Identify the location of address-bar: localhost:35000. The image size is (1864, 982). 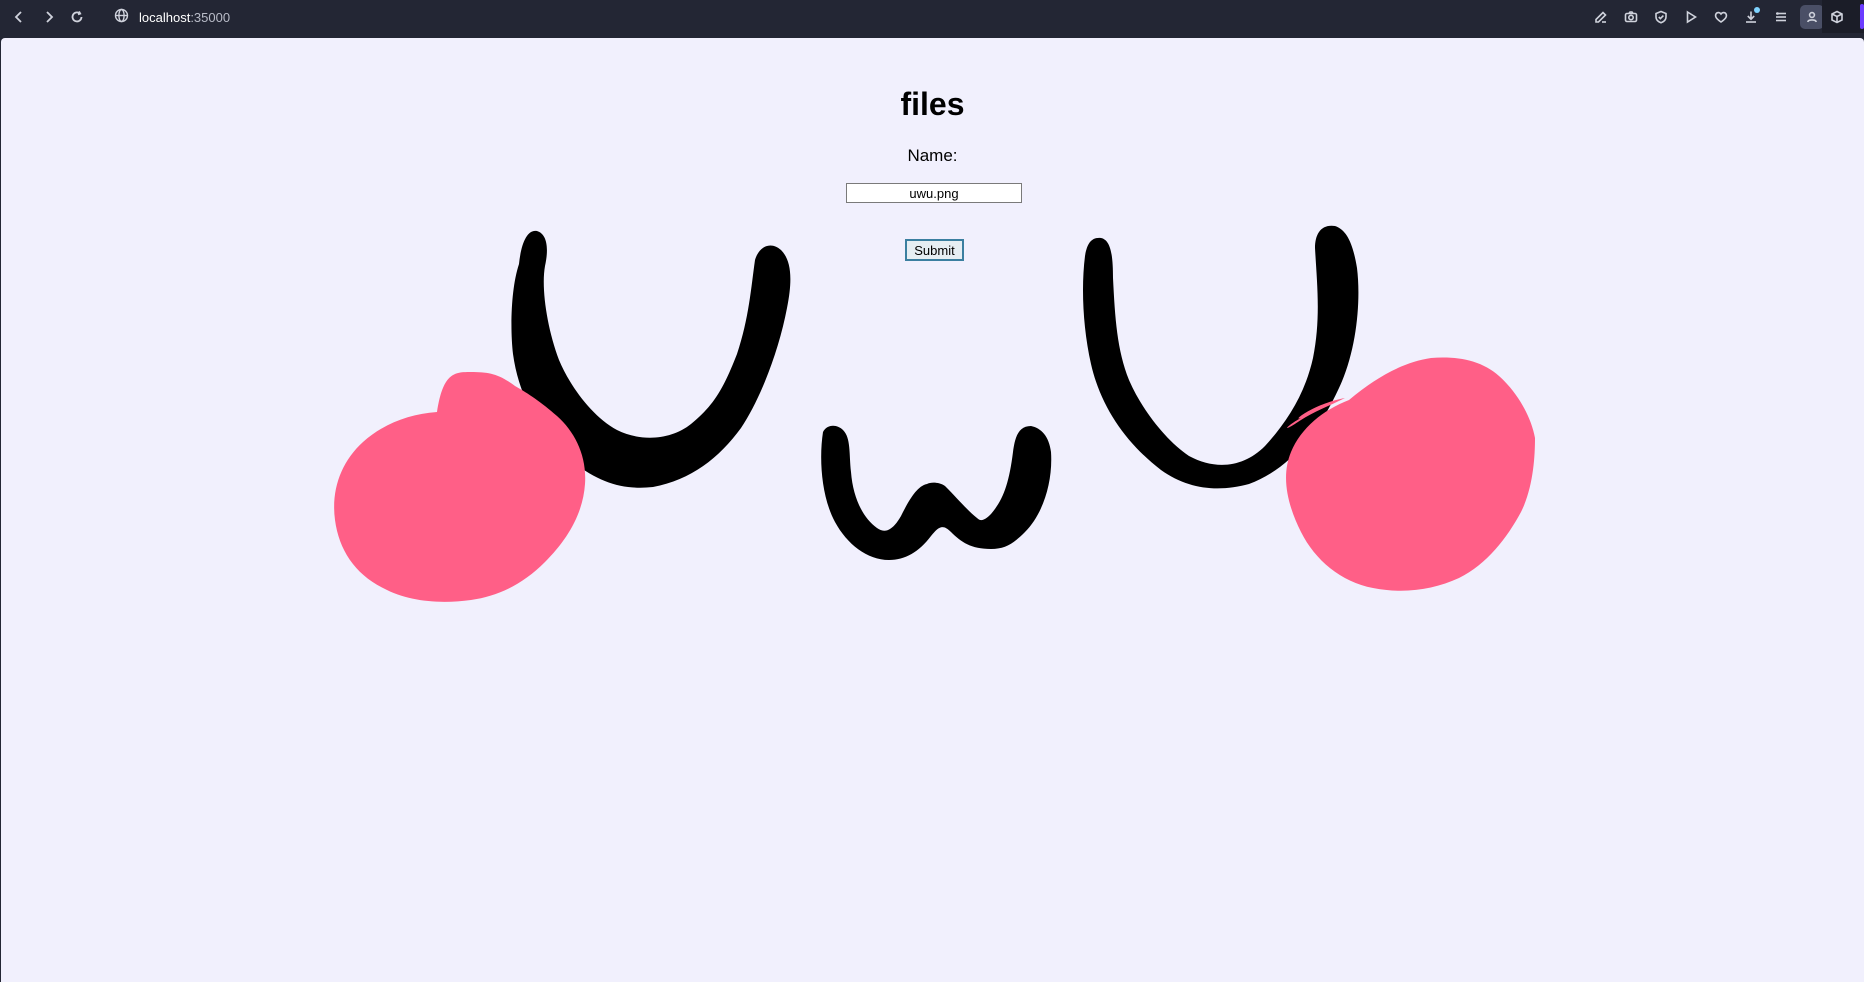
(172, 17).